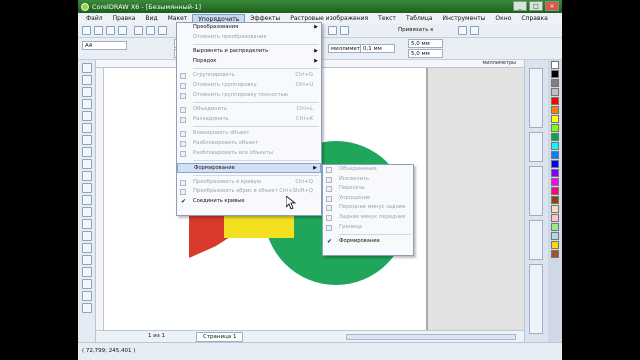  I want to click on vertical-ruler, so click(100, 199).